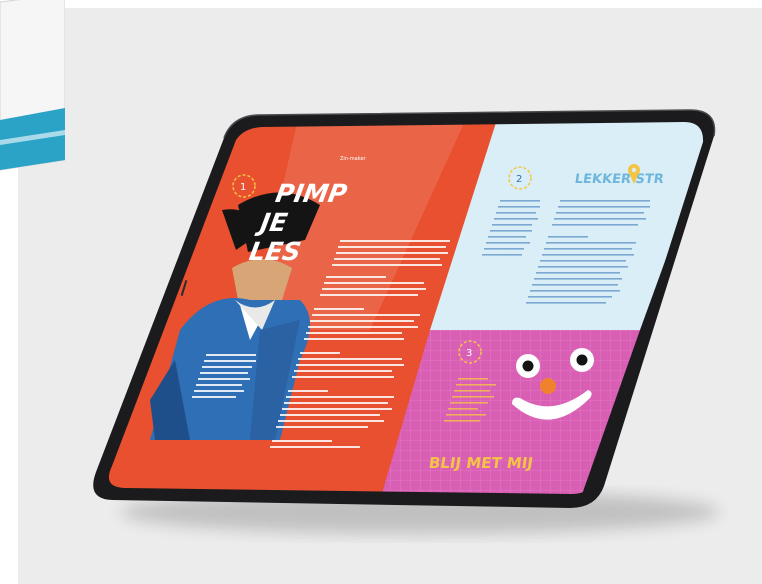 The image size is (762, 584). I want to click on page3-title: BLIJ MET MIJ, so click(481, 463).